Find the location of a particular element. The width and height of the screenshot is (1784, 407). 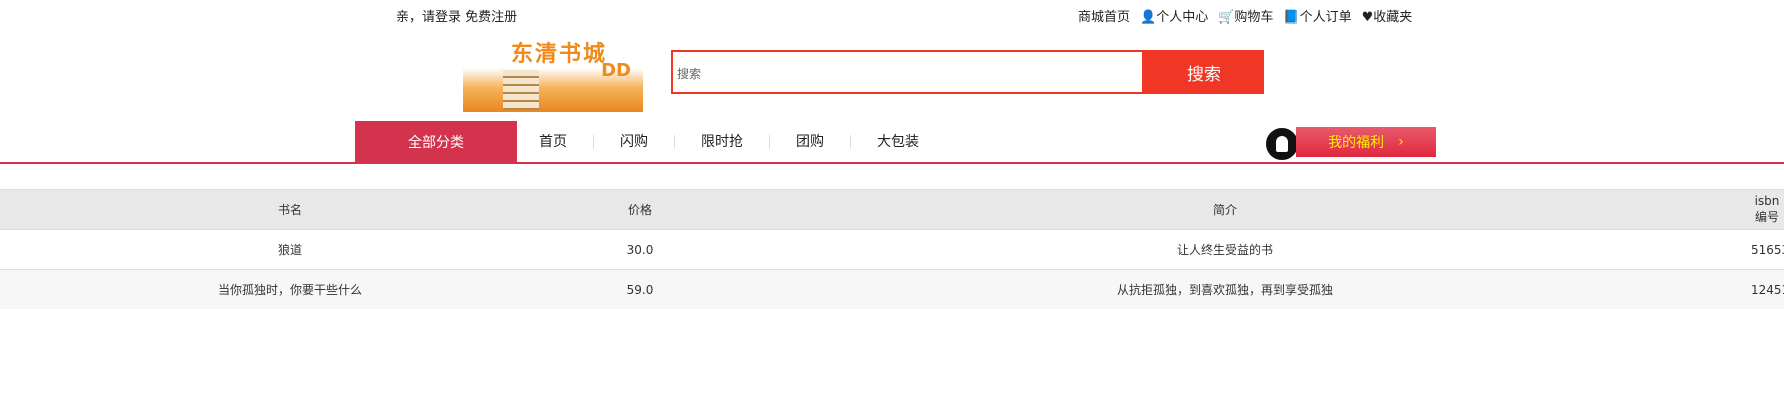

header-isbn: isbn编号 is located at coordinates (1767, 209).